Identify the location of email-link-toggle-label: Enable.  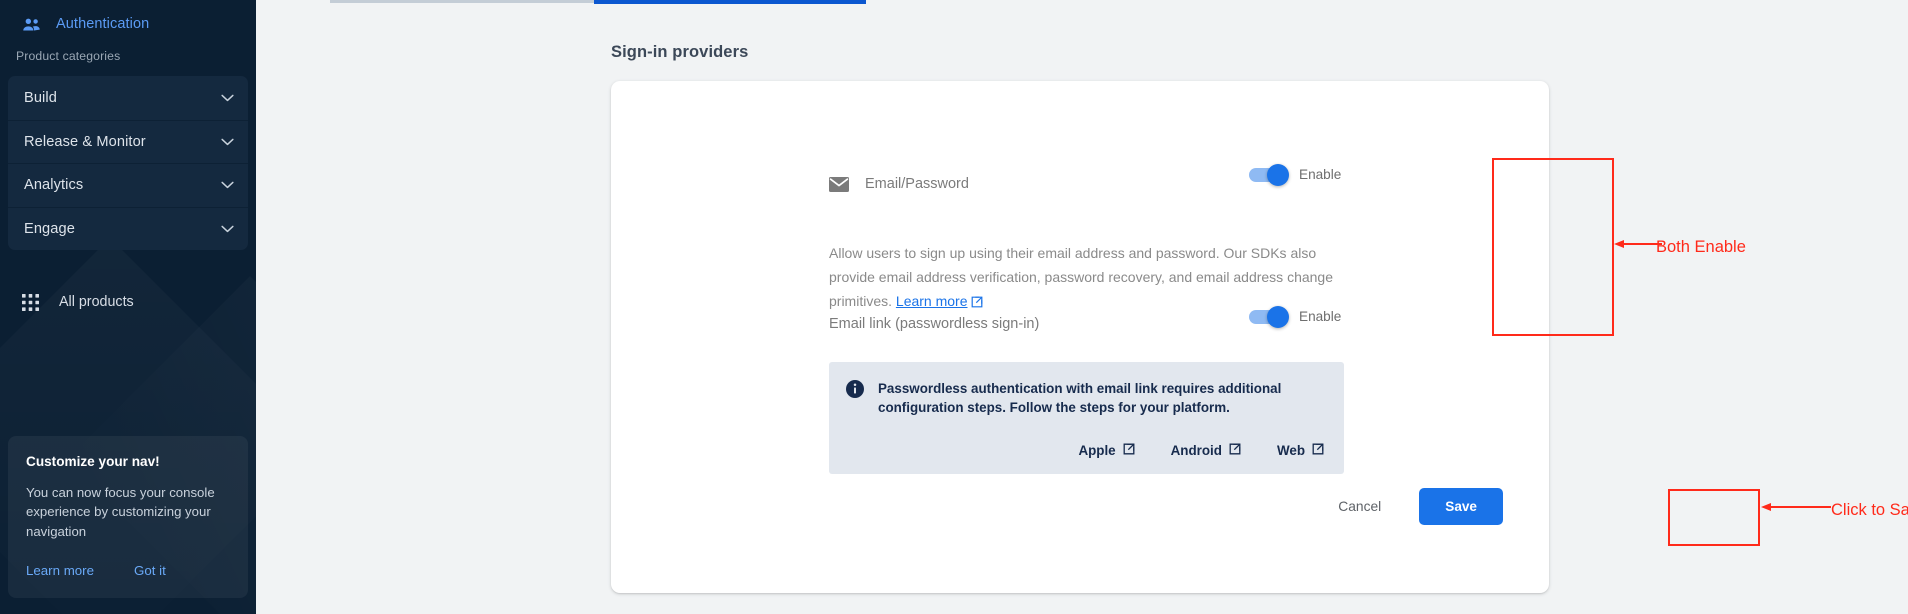
(1320, 316).